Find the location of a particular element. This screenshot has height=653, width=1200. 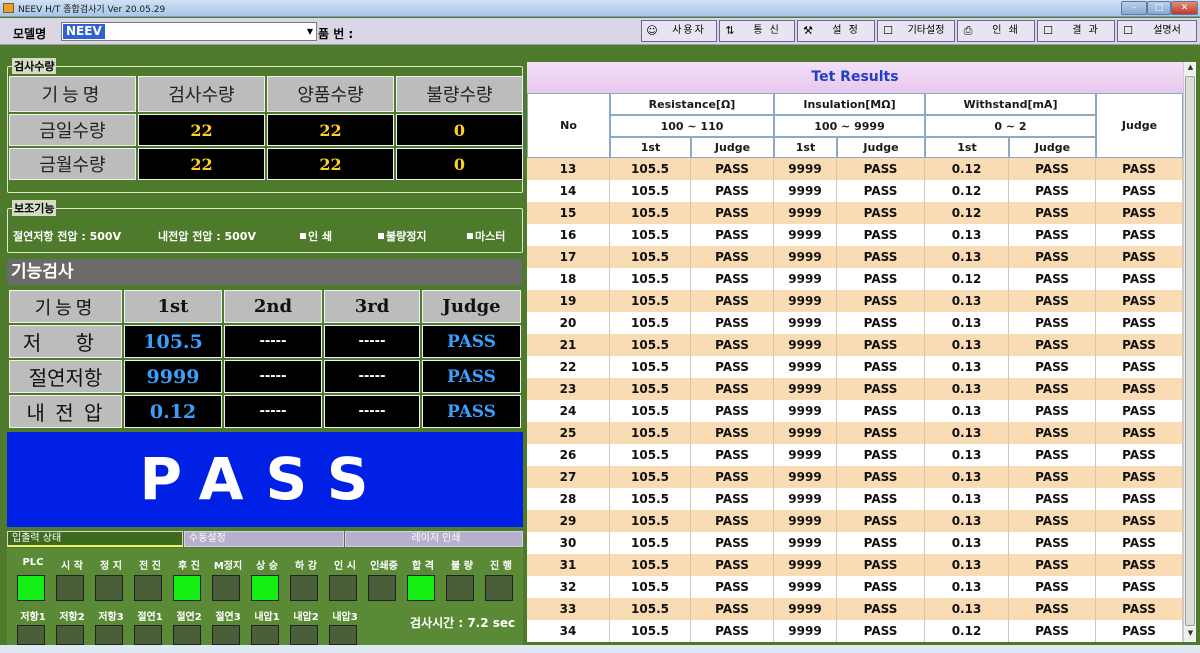

model-label: 모델명 is located at coordinates (30, 34).